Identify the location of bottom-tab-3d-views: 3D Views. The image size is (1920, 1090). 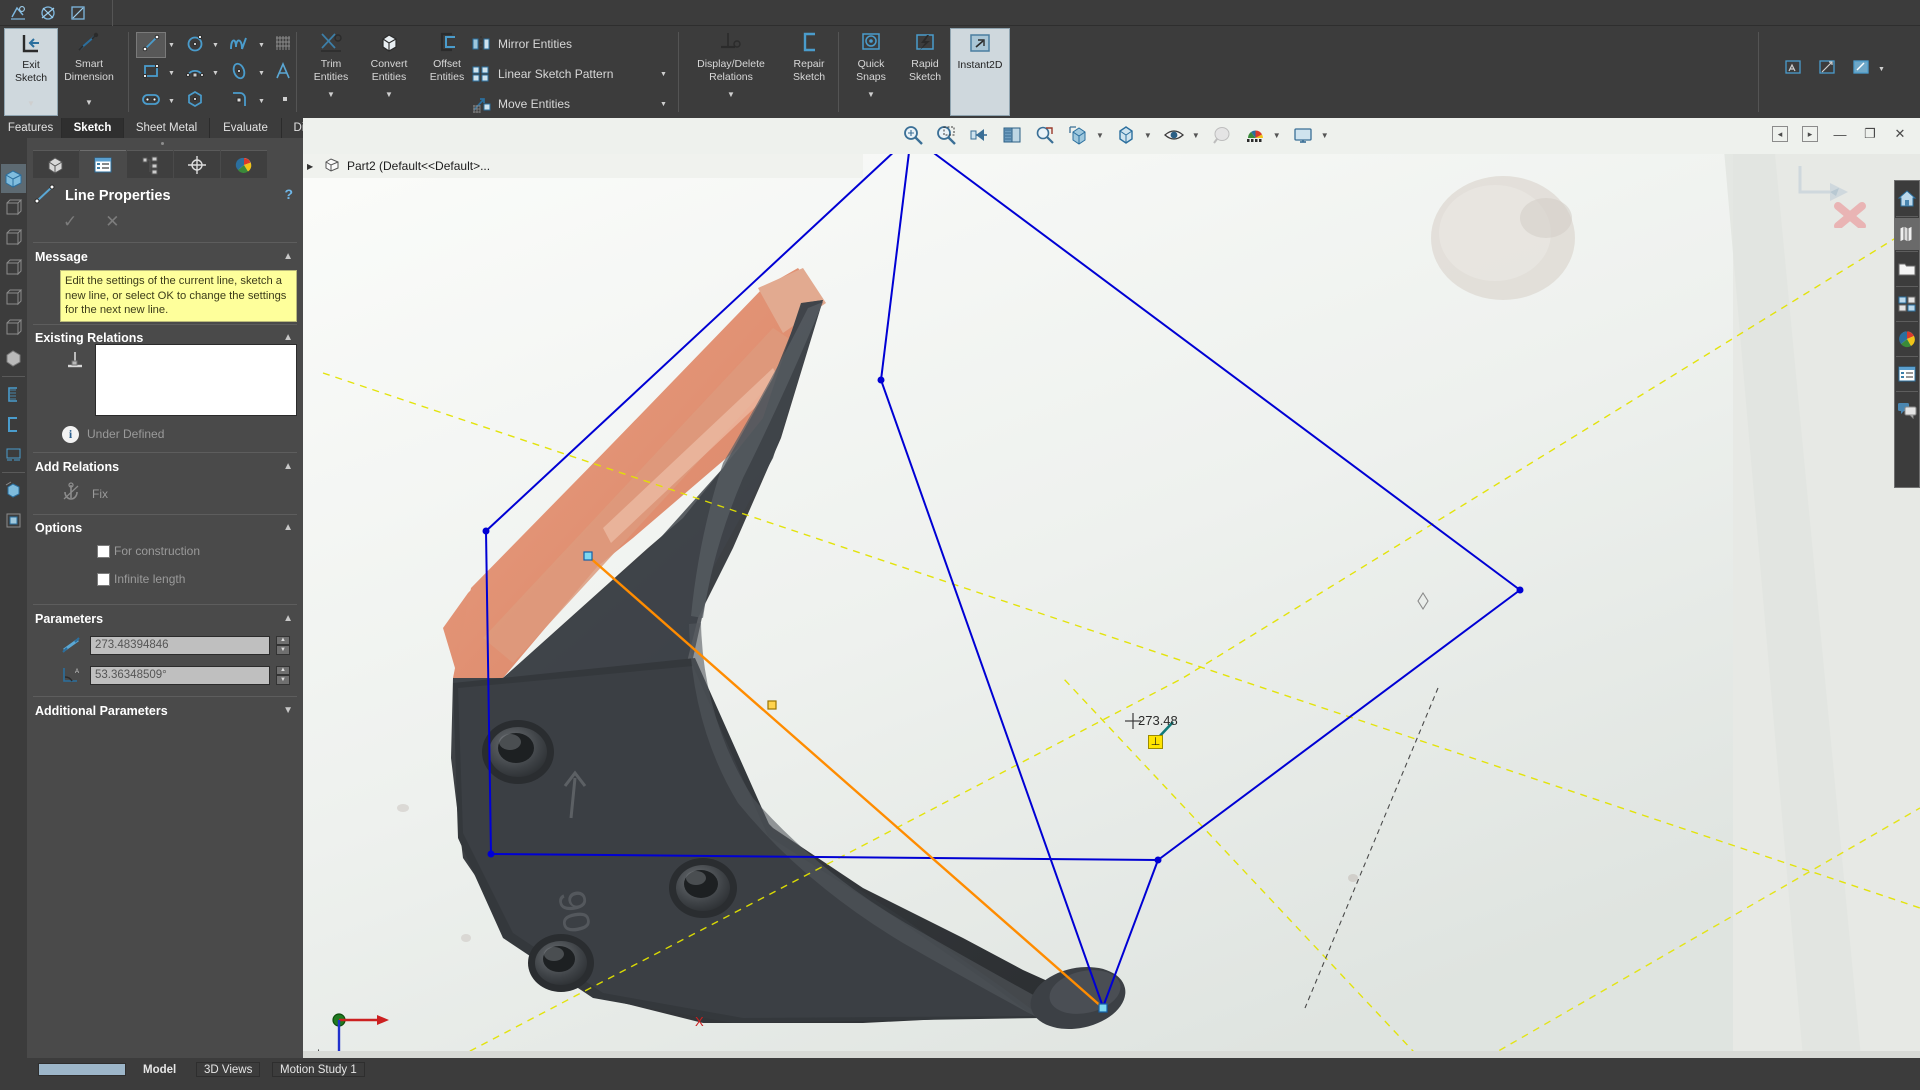
(228, 1069).